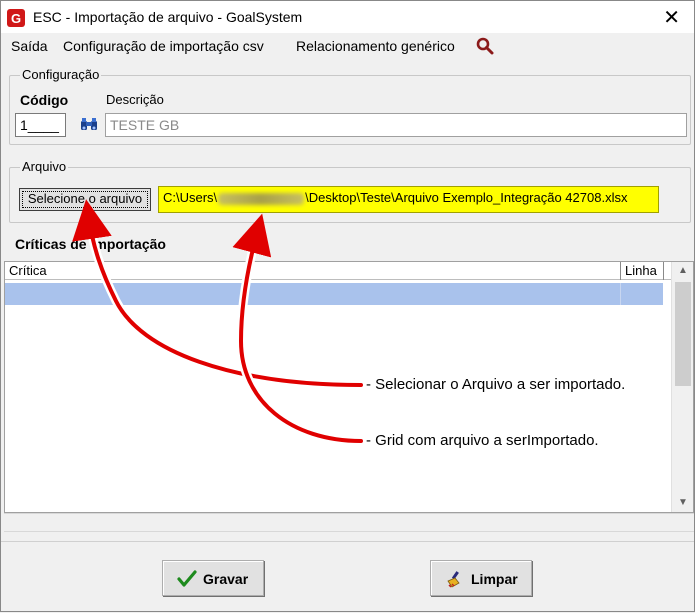  I want to click on binoculars-lookup-icon, so click(89, 125).